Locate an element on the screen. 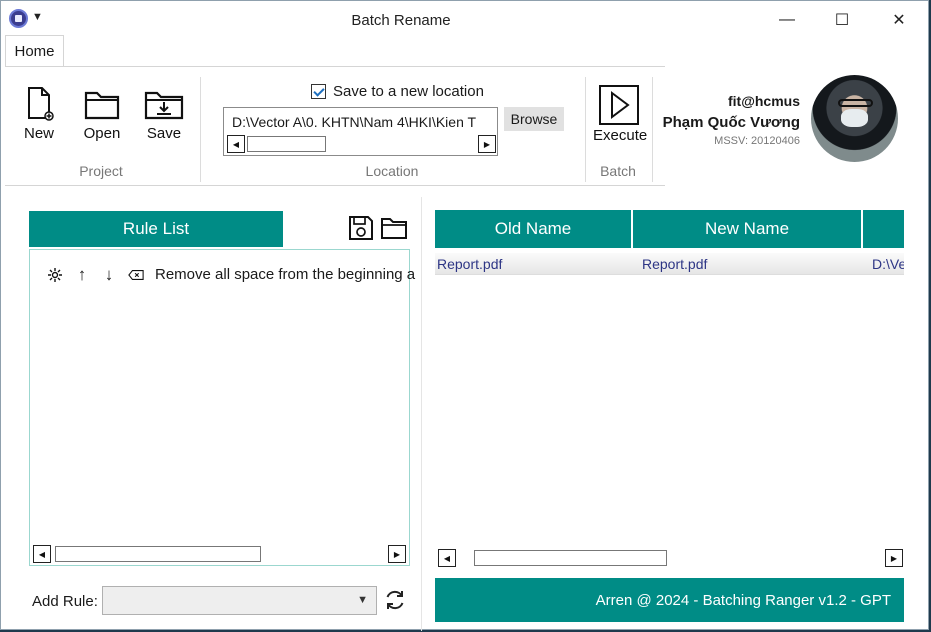  open-button: Open is located at coordinates (102, 113).